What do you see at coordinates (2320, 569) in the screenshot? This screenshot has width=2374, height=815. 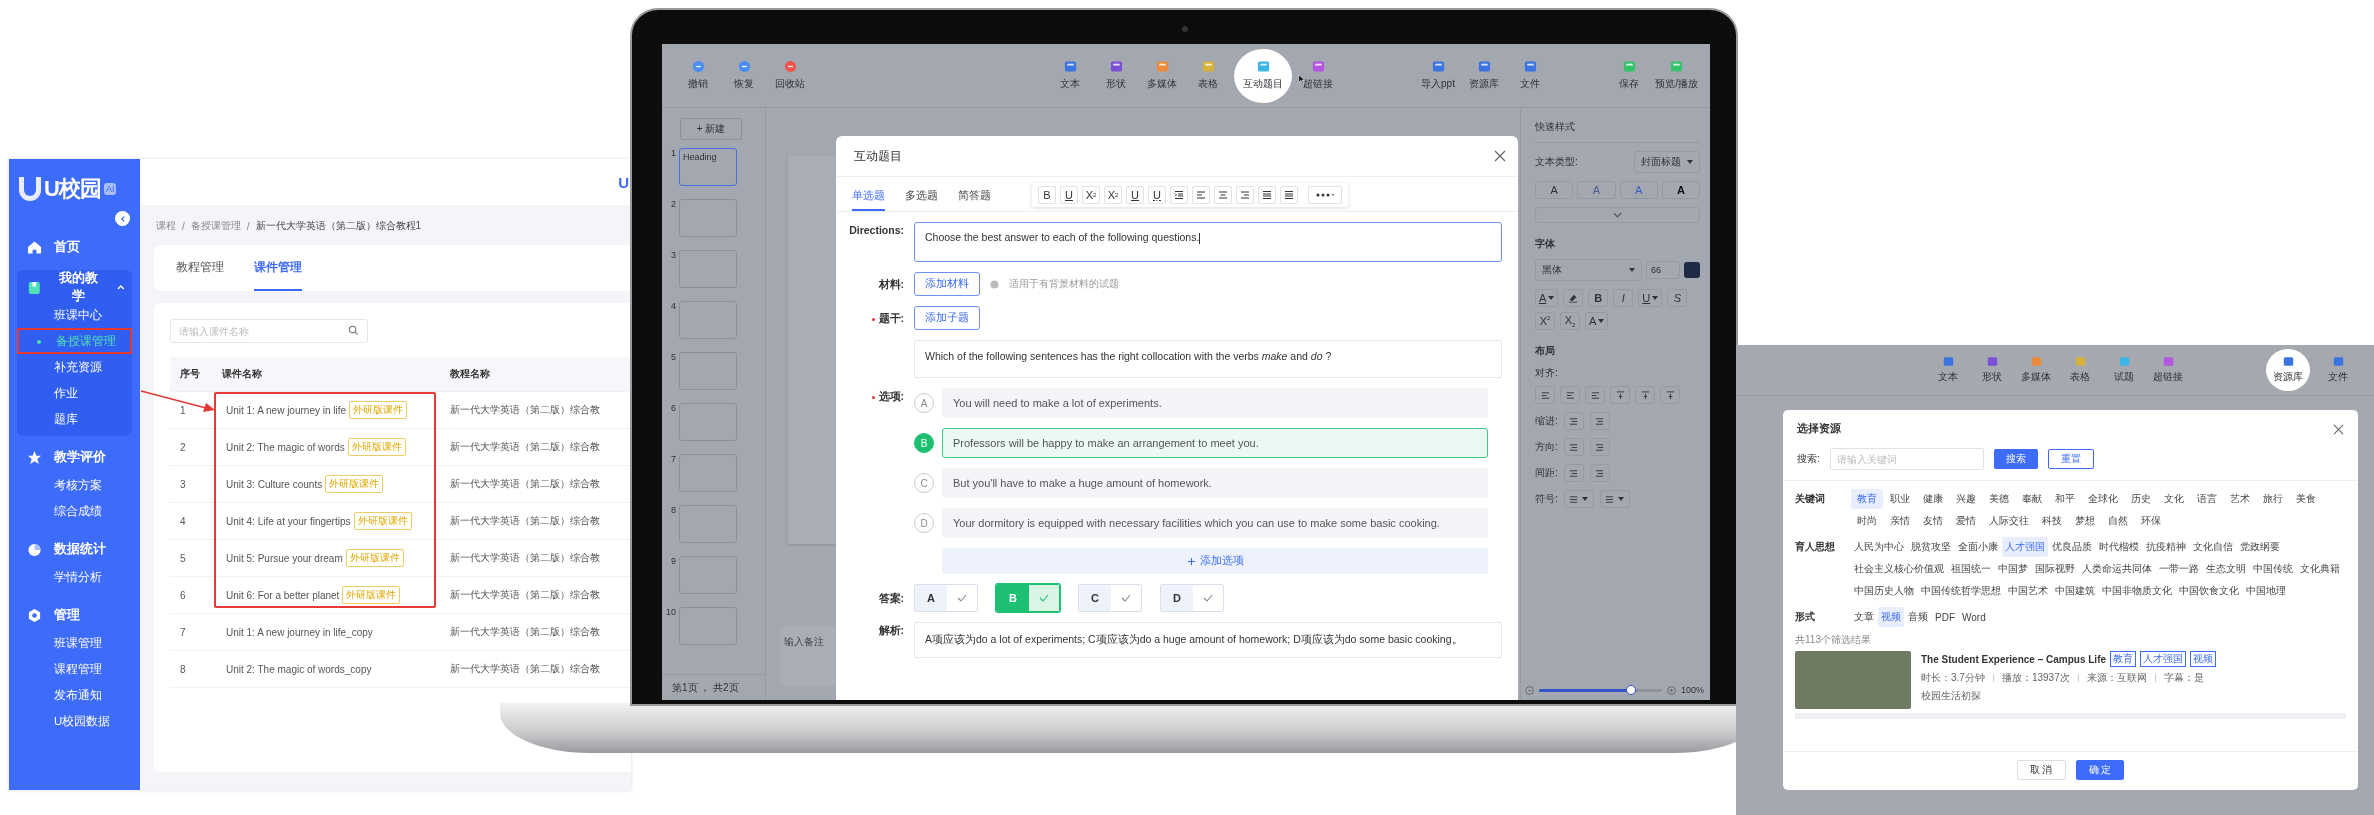 I see `filter-option: 文化典籍` at bounding box center [2320, 569].